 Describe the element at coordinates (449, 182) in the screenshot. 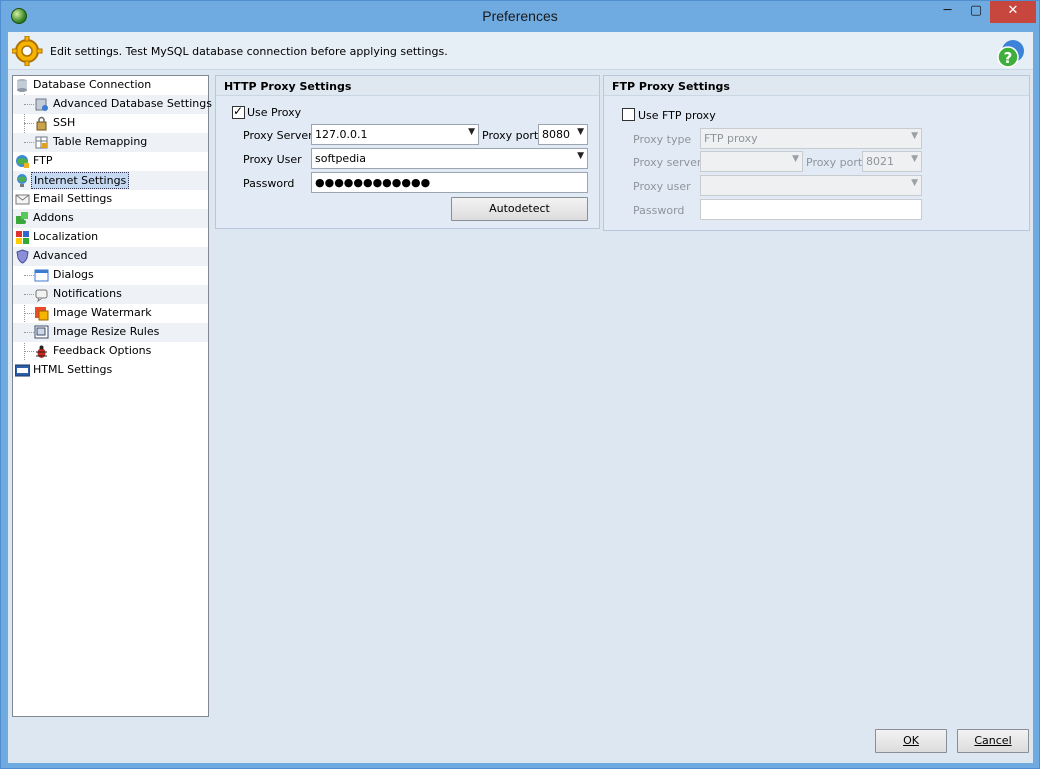

I see `password-input: ●●●●●●●●●●●●` at that location.